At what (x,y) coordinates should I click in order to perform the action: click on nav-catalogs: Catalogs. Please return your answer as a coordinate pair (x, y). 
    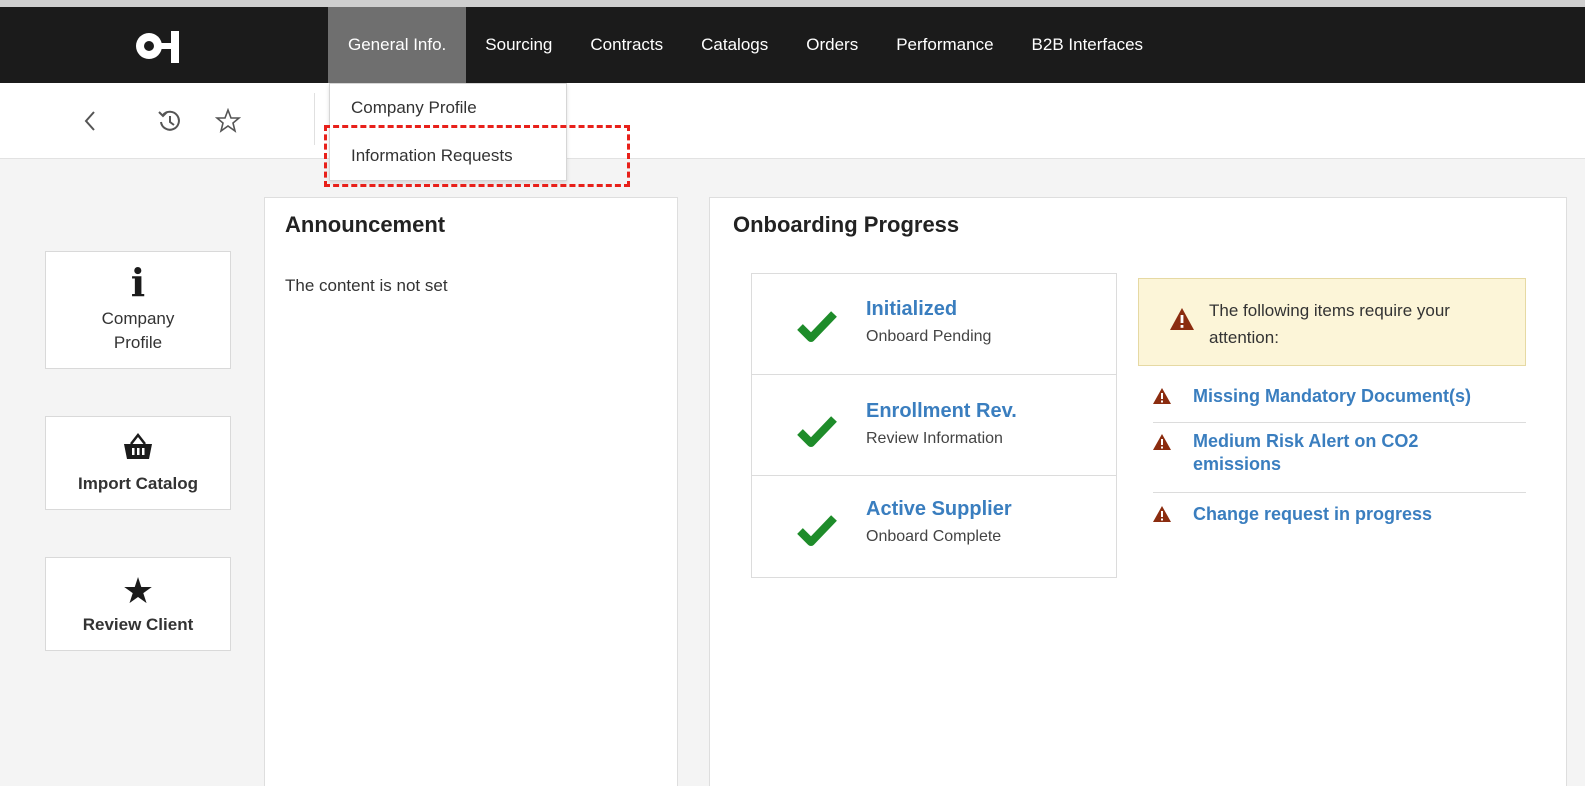
    Looking at the image, I should click on (734, 45).